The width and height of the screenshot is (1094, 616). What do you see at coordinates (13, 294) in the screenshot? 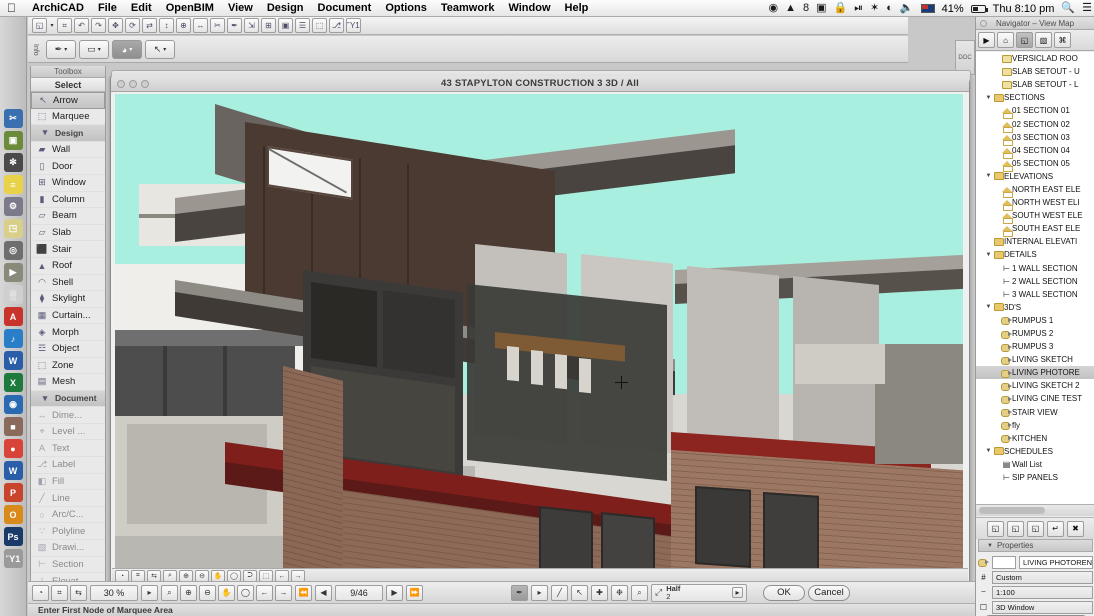
I see `dock-icon-grid: ▒` at bounding box center [13, 294].